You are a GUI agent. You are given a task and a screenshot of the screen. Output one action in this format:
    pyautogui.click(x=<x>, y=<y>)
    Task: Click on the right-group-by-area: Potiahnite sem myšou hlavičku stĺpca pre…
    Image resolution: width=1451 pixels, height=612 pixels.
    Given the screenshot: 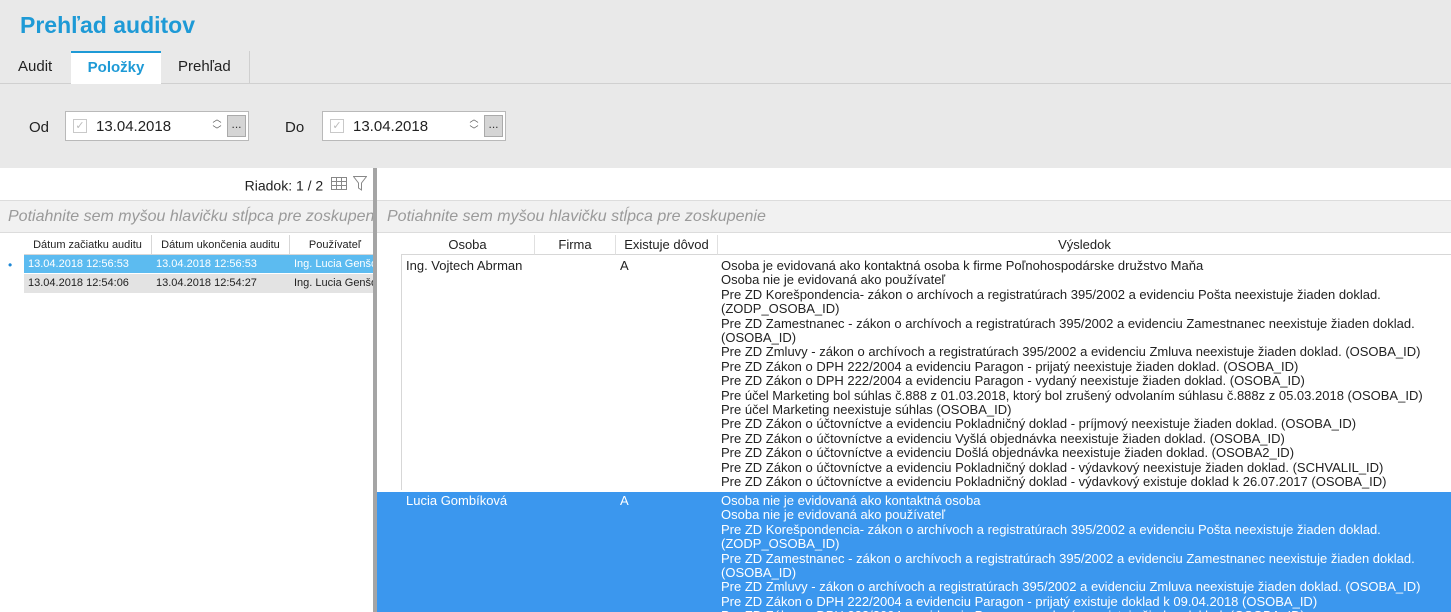 What is the action you would take?
    pyautogui.click(x=914, y=216)
    